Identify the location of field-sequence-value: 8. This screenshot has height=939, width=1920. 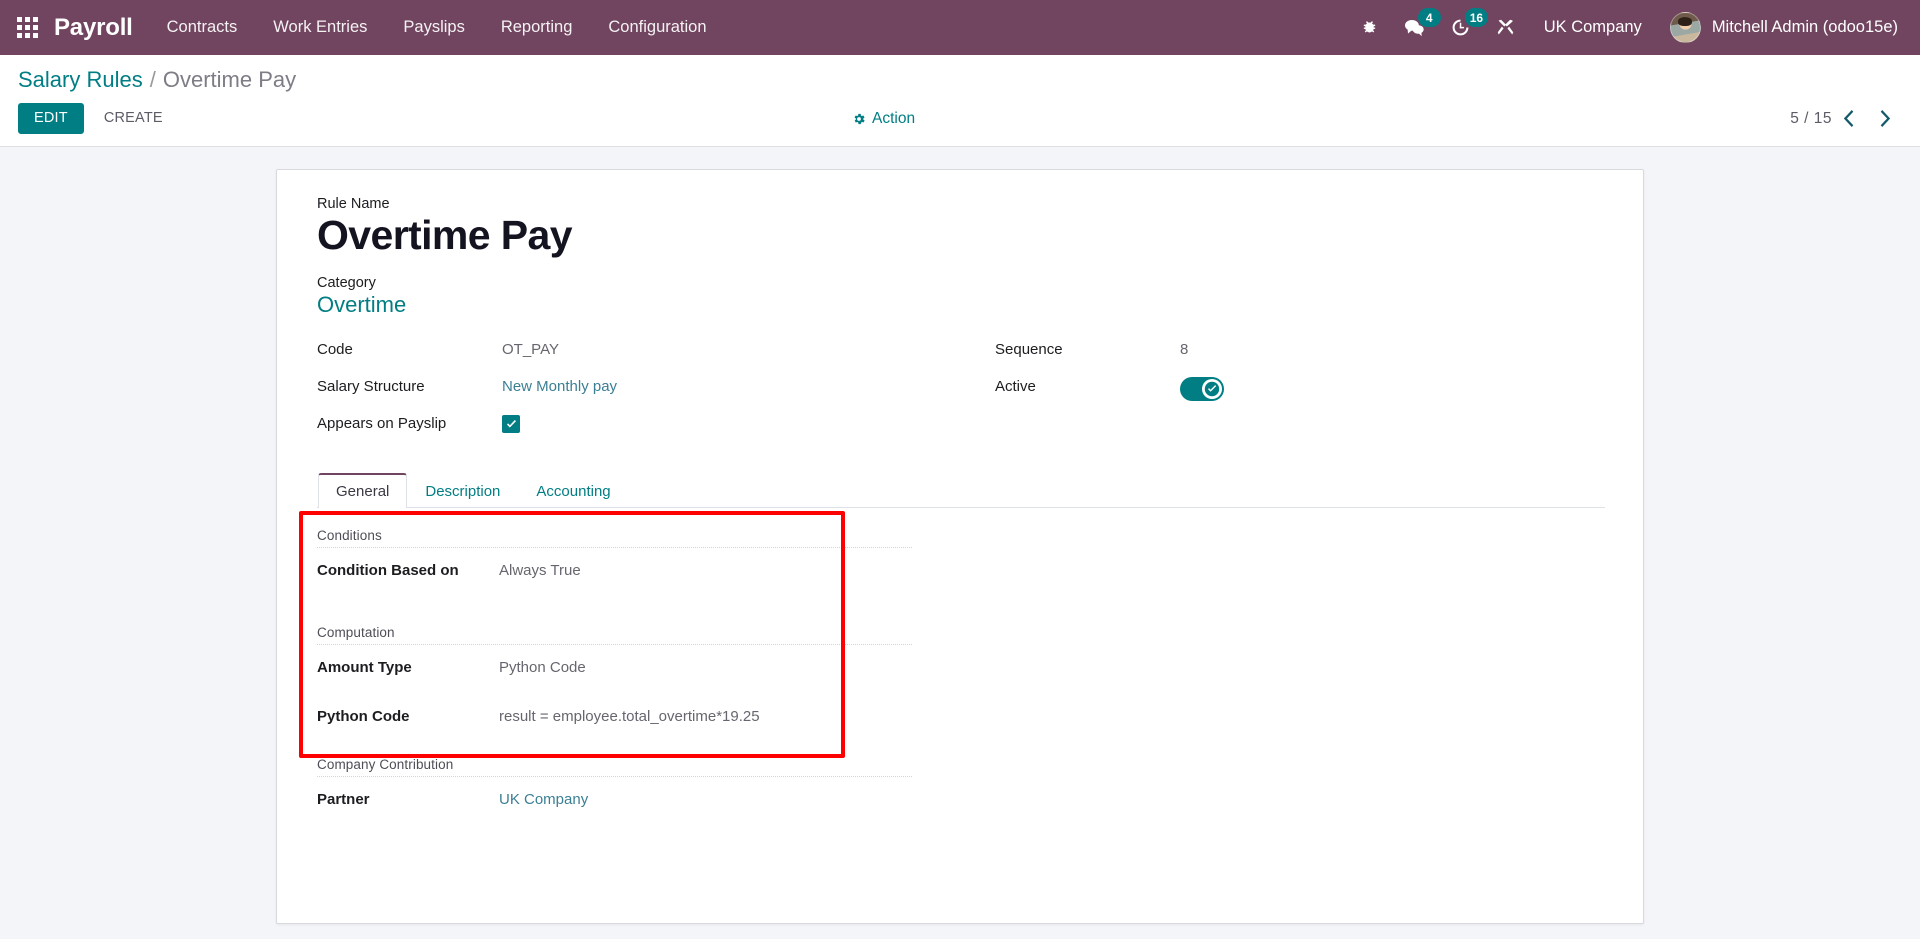
(1184, 349).